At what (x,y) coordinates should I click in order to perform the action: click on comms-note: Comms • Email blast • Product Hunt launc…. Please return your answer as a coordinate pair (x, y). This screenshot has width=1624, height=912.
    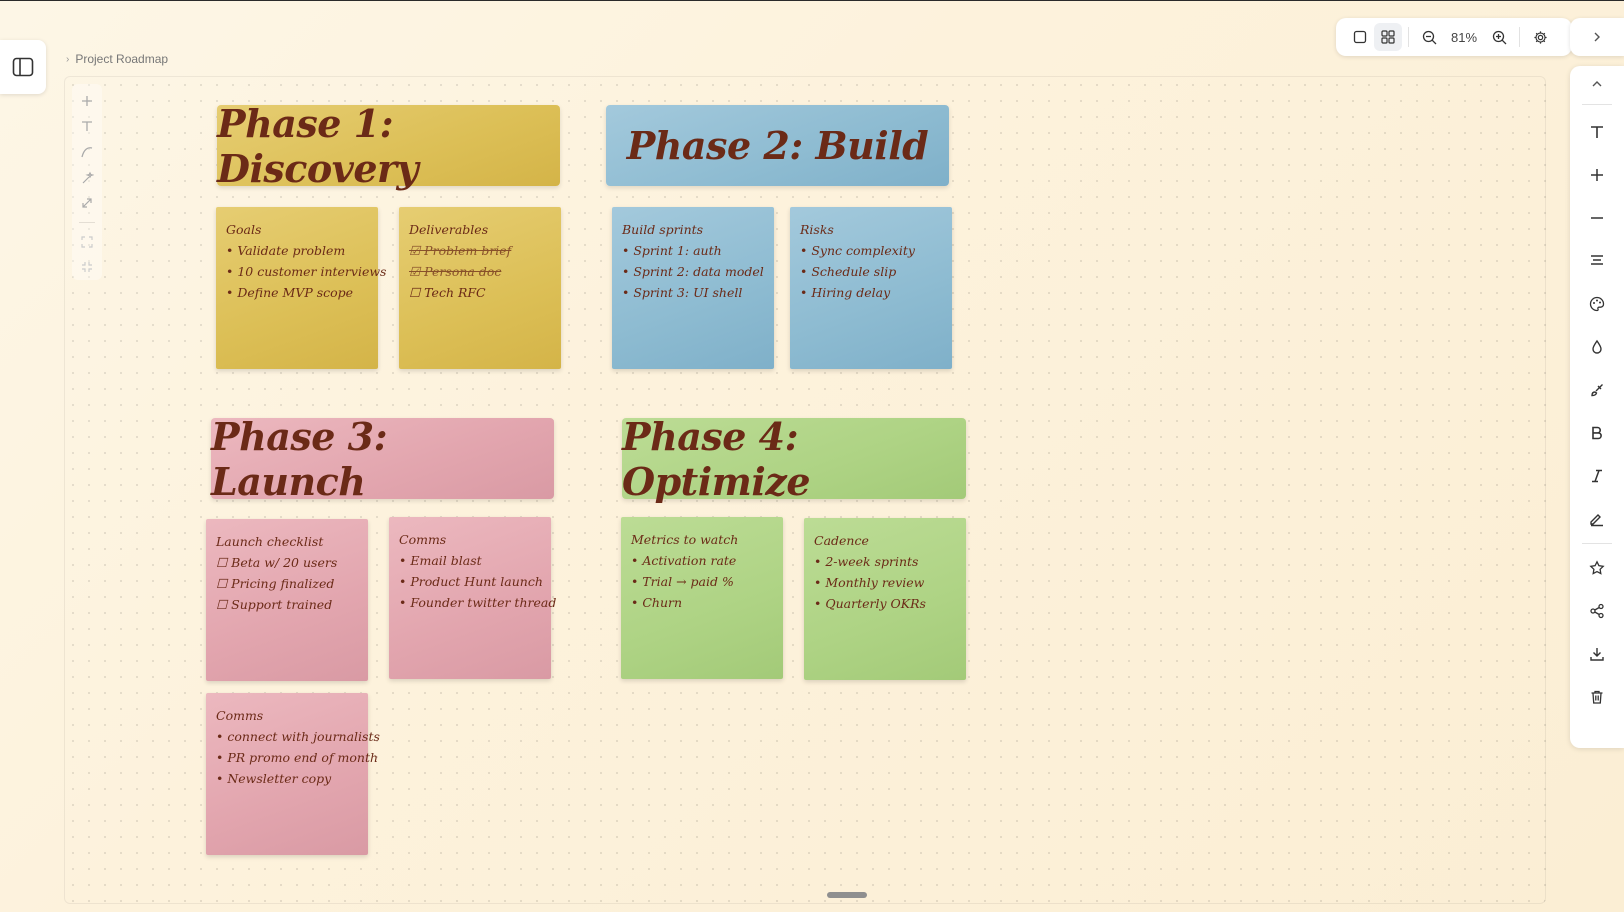
    Looking at the image, I should click on (473, 598).